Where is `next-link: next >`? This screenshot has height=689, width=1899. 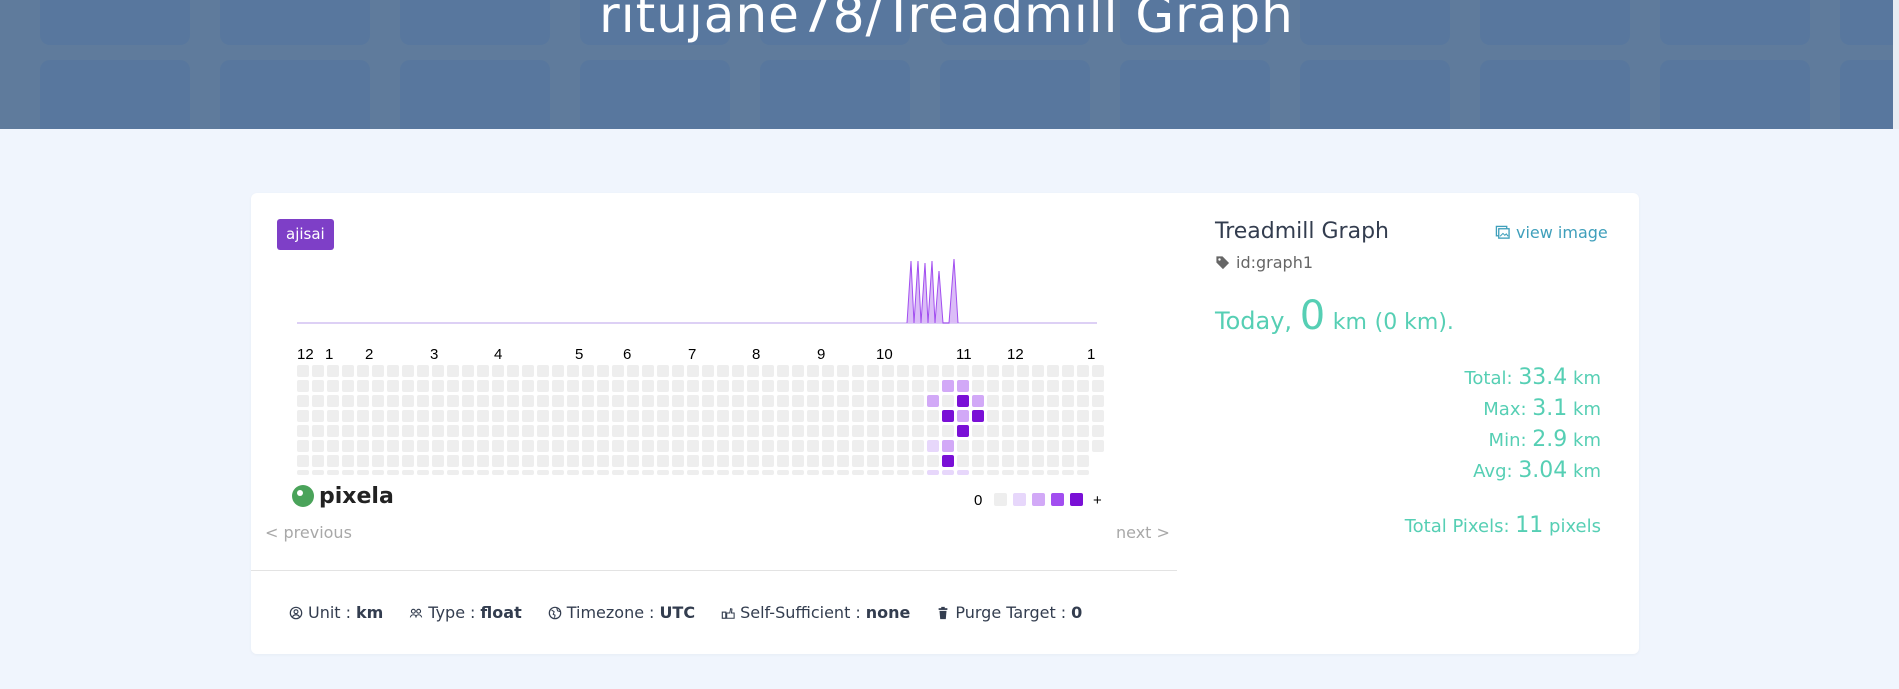
next-link: next > is located at coordinates (1143, 532).